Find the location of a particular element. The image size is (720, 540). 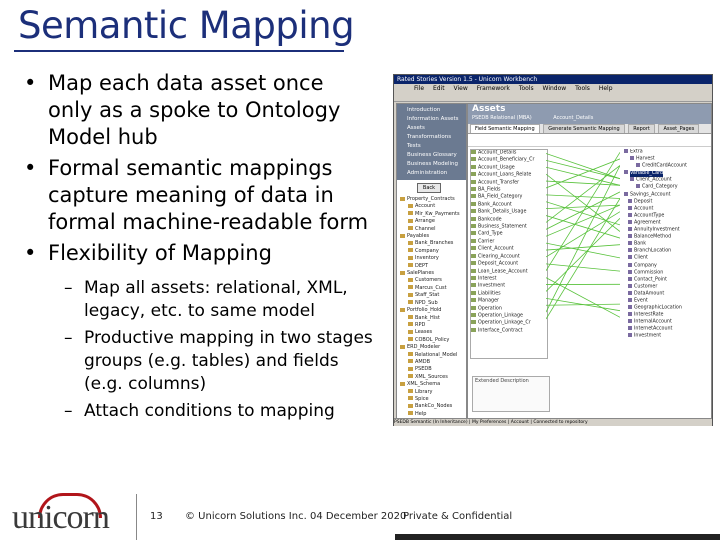

source-field: Bank_Details_Usage is located at coordinates (509, 212).